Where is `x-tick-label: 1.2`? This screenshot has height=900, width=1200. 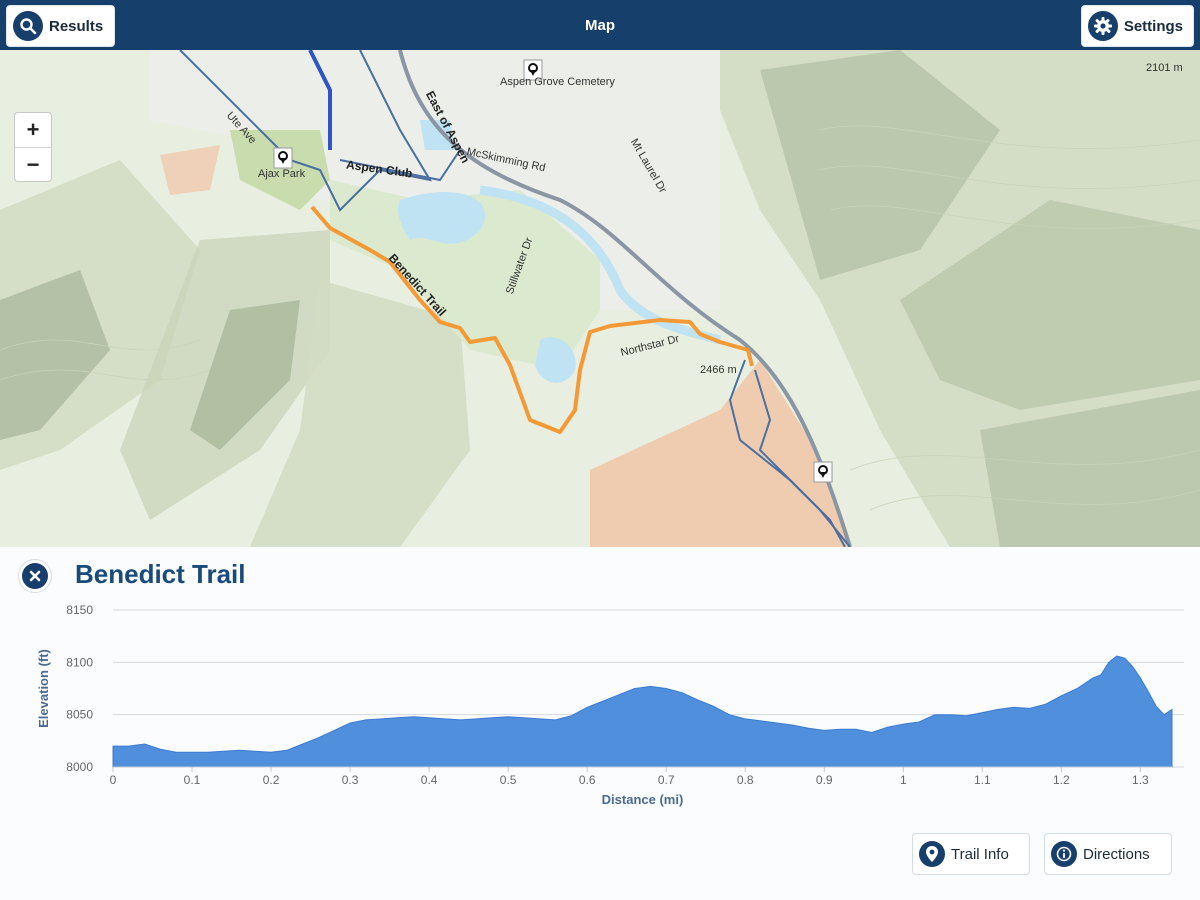
x-tick-label: 1.2 is located at coordinates (1061, 780).